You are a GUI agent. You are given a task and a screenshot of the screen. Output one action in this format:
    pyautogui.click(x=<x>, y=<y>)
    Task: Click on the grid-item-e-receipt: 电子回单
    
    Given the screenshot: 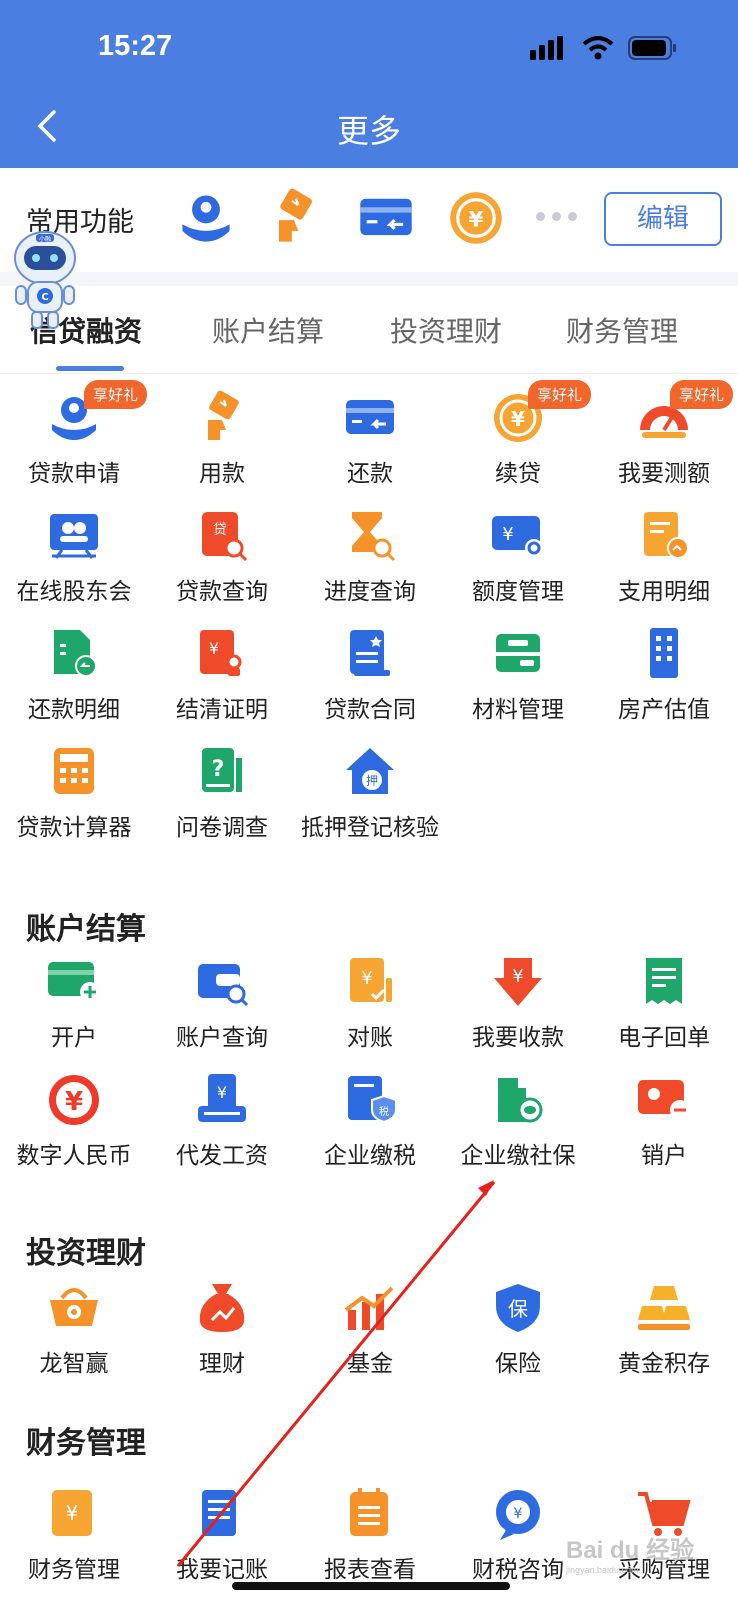 What is the action you would take?
    pyautogui.click(x=664, y=1009)
    